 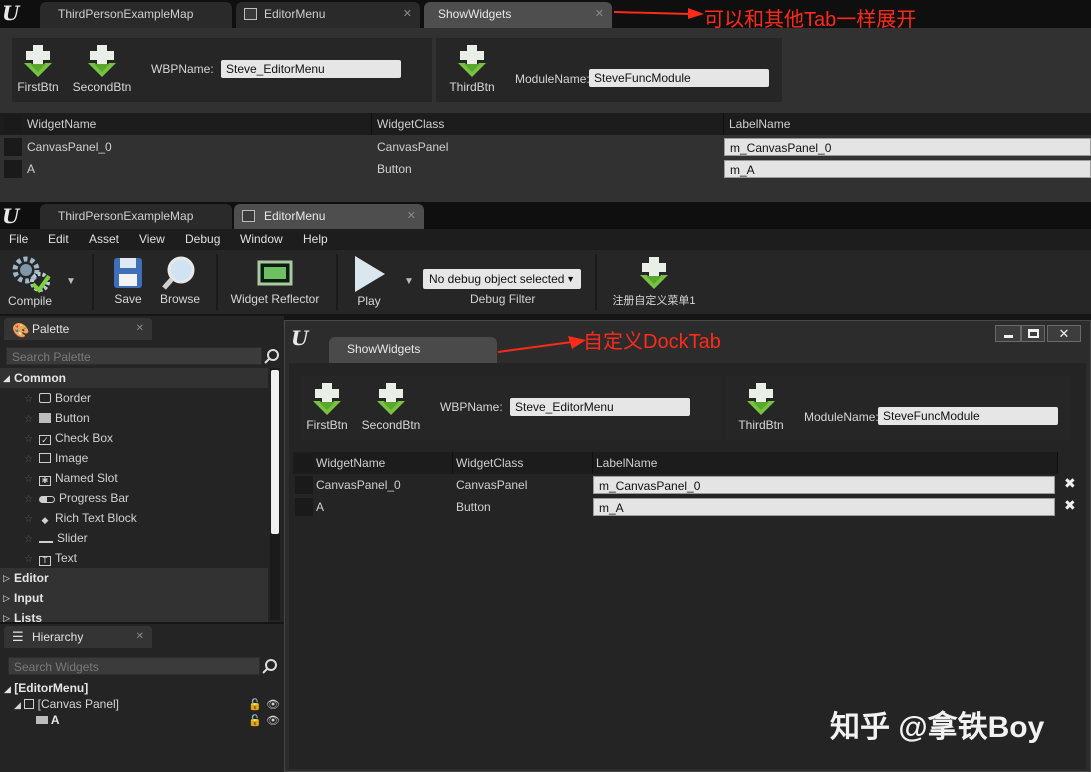 I want to click on palette-item-check-box: ☆ ✓ Check Box, so click(x=68, y=438).